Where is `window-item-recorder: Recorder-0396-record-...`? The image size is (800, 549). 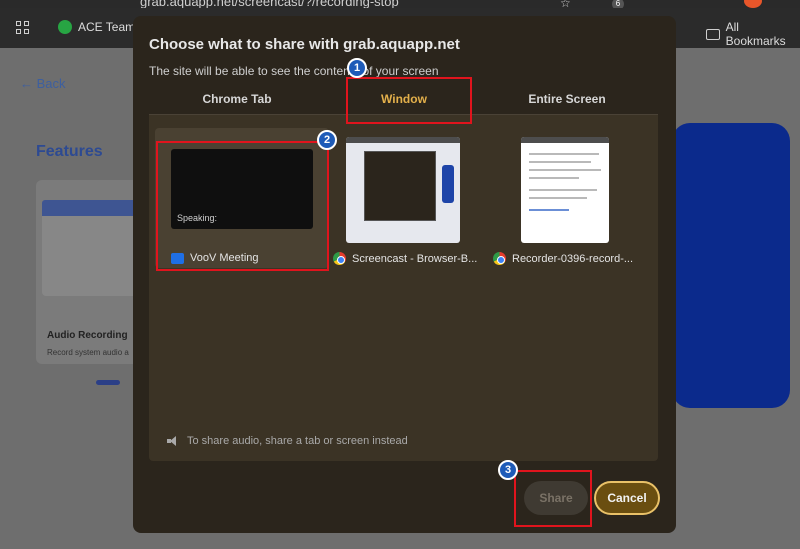 window-item-recorder: Recorder-0396-record-... is located at coordinates (563, 258).